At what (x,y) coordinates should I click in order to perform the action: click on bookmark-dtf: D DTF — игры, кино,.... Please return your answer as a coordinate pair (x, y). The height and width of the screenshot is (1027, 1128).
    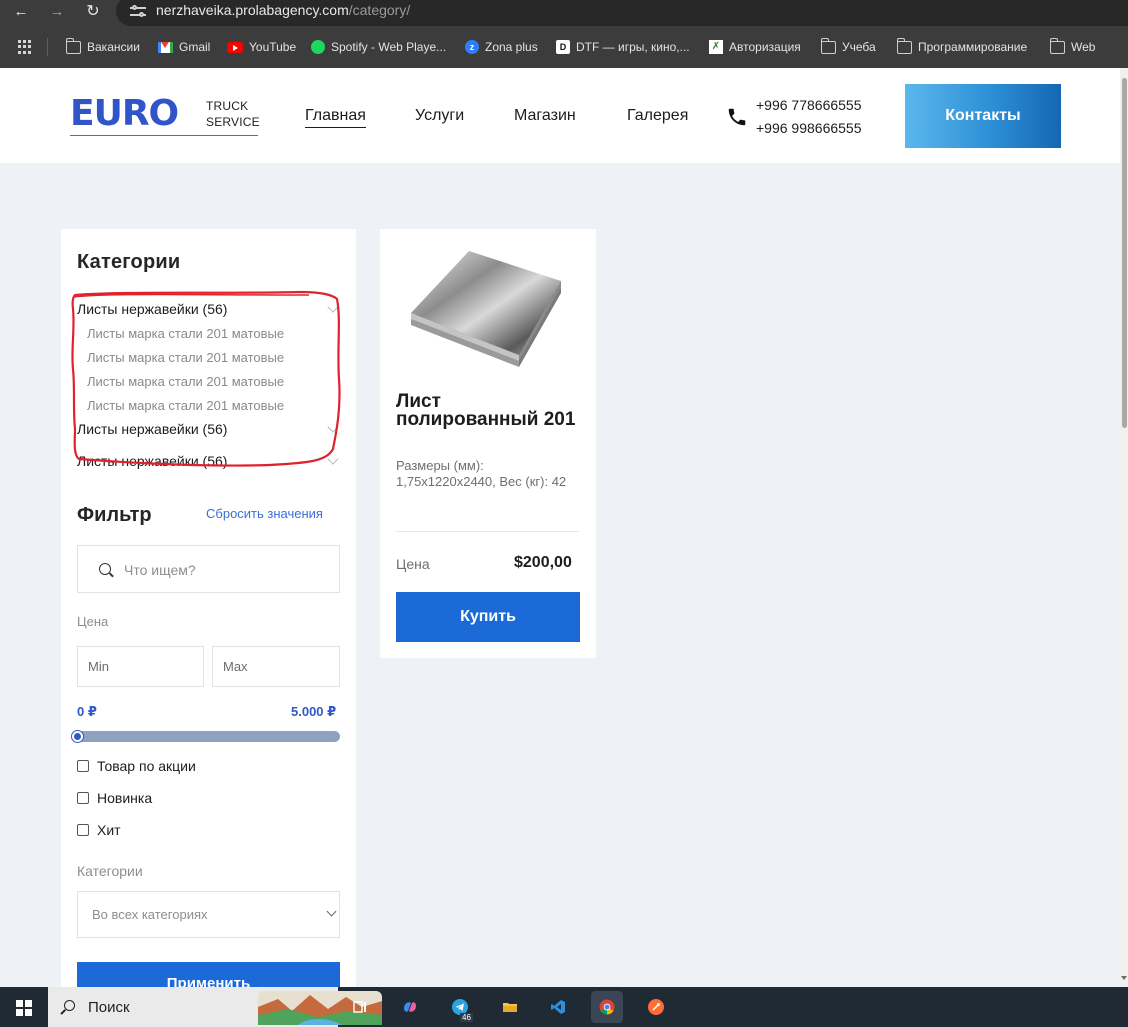
    Looking at the image, I should click on (623, 47).